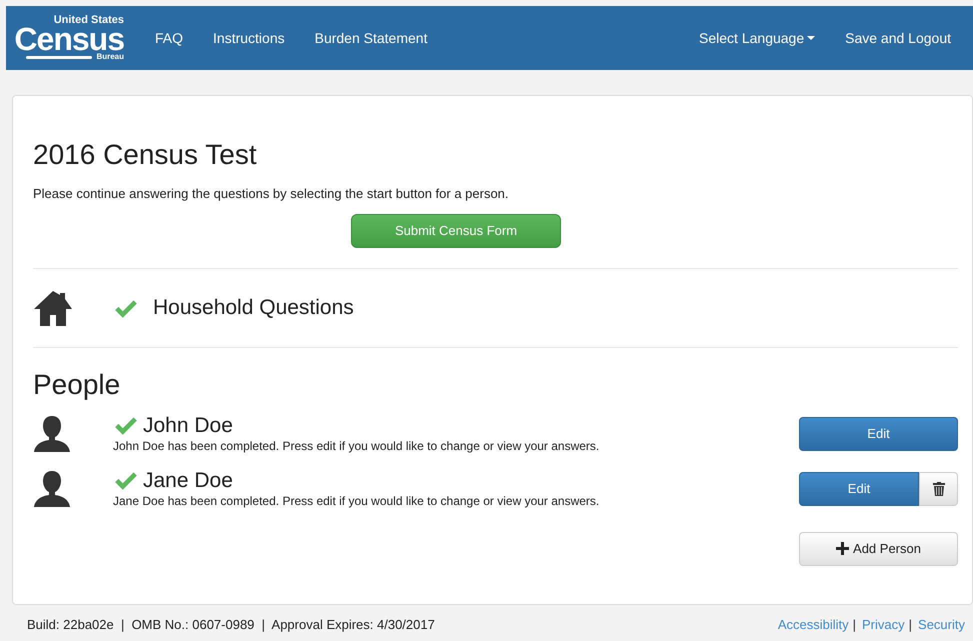 Image resolution: width=973 pixels, height=641 pixels. What do you see at coordinates (53, 307) in the screenshot?
I see `house-icon` at bounding box center [53, 307].